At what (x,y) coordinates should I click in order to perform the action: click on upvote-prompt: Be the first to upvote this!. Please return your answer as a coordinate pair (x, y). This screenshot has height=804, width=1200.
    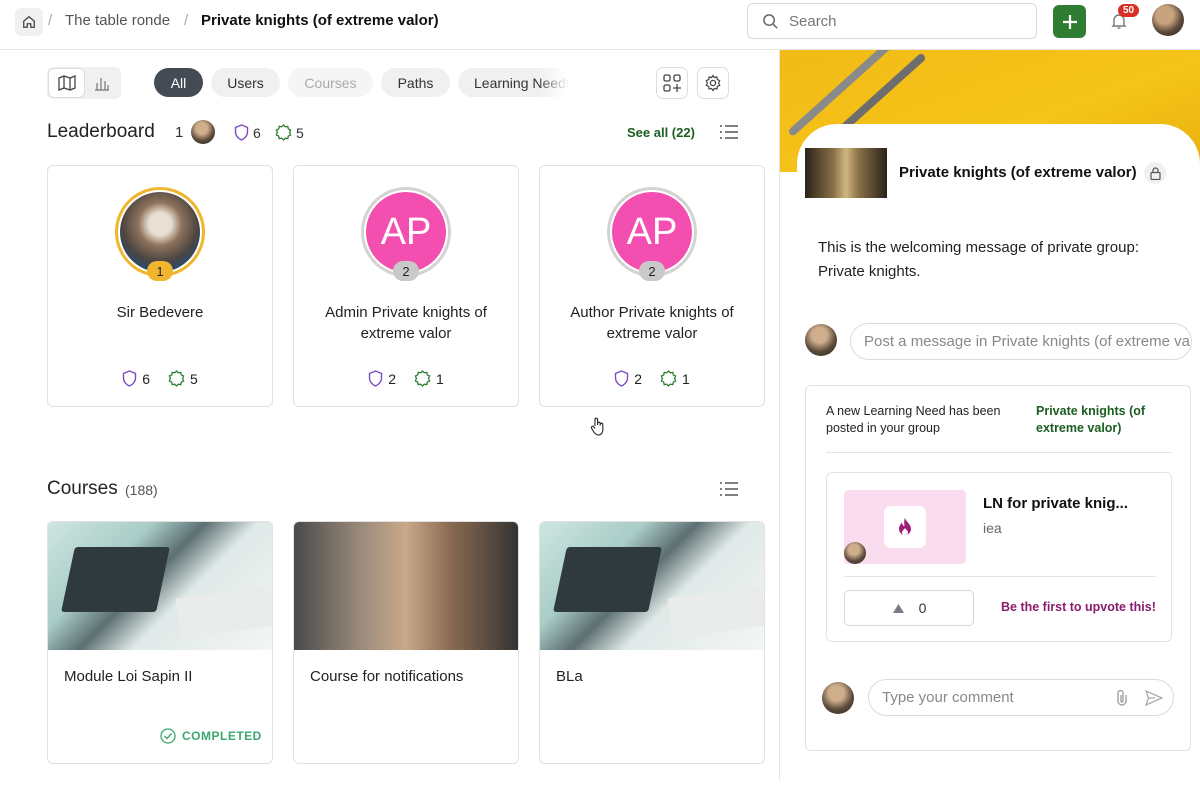
    Looking at the image, I should click on (1078, 607).